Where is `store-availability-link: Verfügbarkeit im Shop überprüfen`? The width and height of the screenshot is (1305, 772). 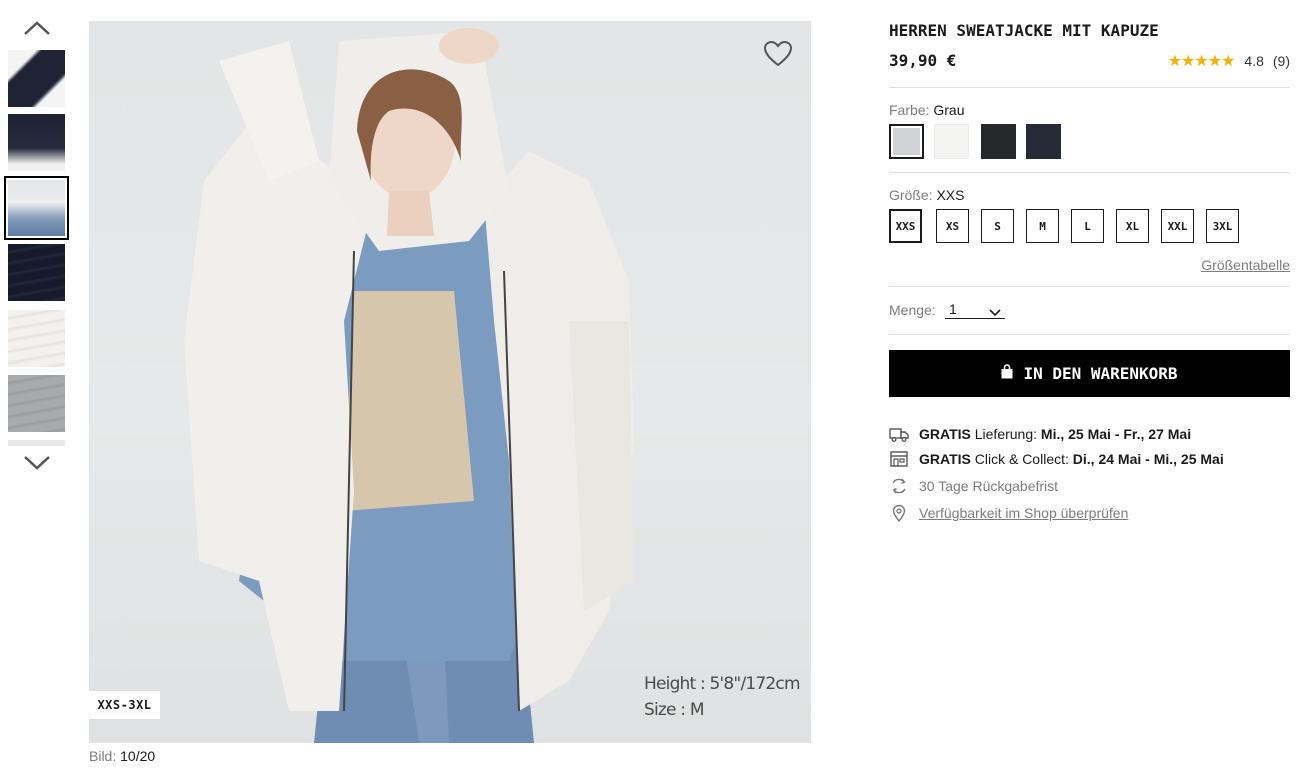
store-availability-link: Verfügbarkeit im Shop überprüfen is located at coordinates (1023, 513).